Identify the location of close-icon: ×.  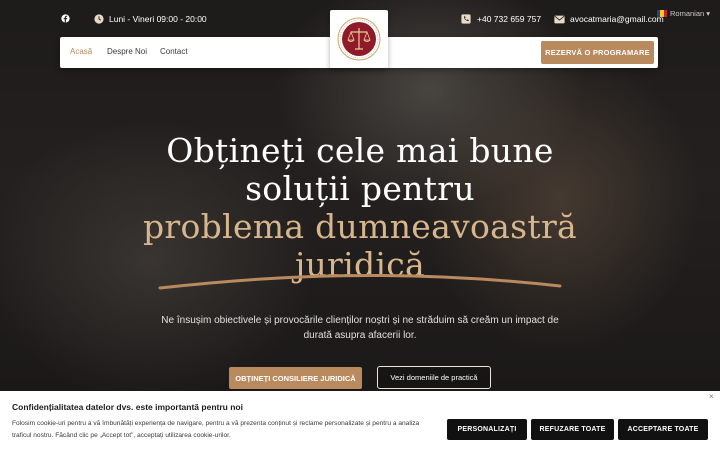
(711, 396).